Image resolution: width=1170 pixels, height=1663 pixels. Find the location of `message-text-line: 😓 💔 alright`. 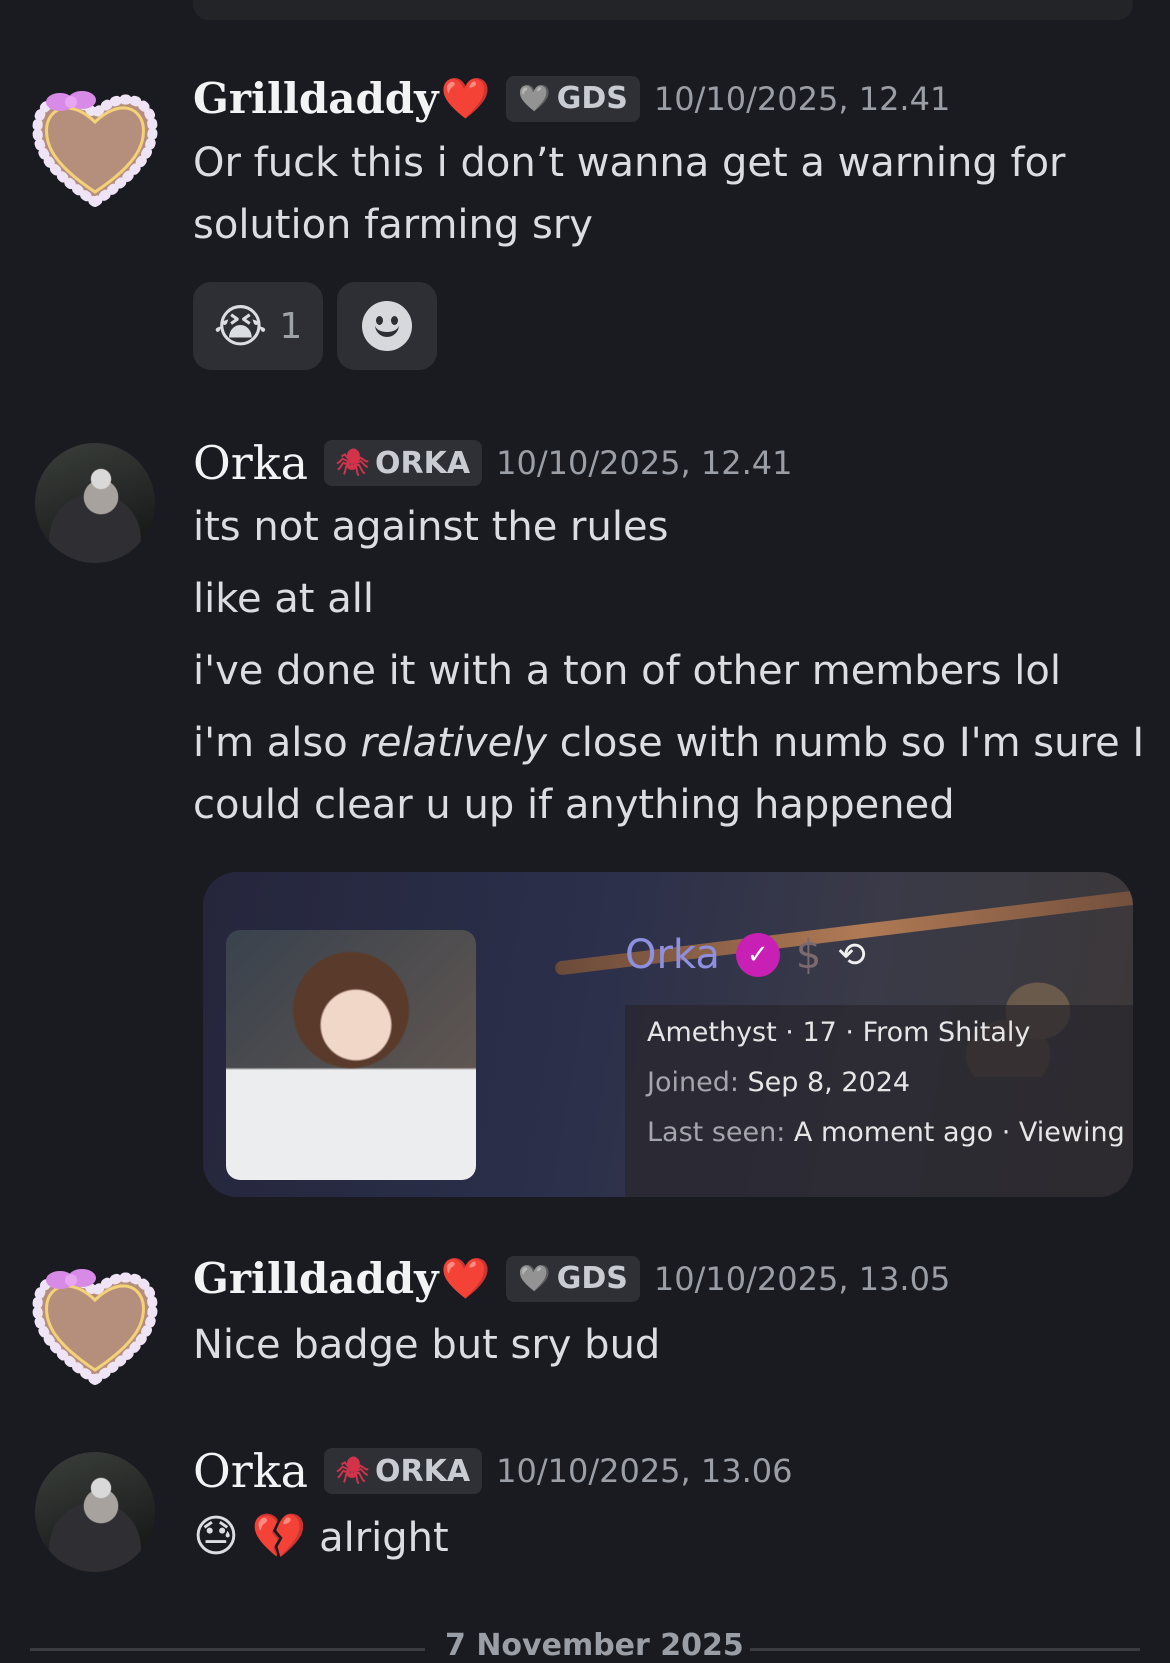

message-text-line: 😓 💔 alright is located at coordinates (321, 1536).